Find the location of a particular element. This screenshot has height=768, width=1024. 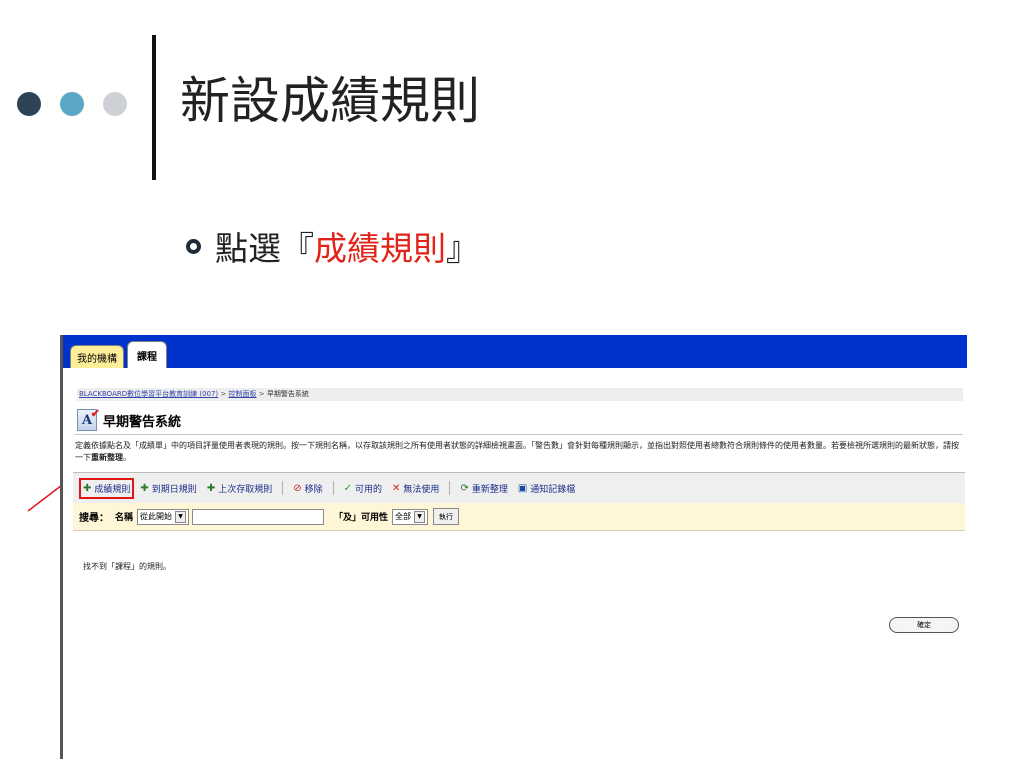

available-label: 可用的 is located at coordinates (369, 489).